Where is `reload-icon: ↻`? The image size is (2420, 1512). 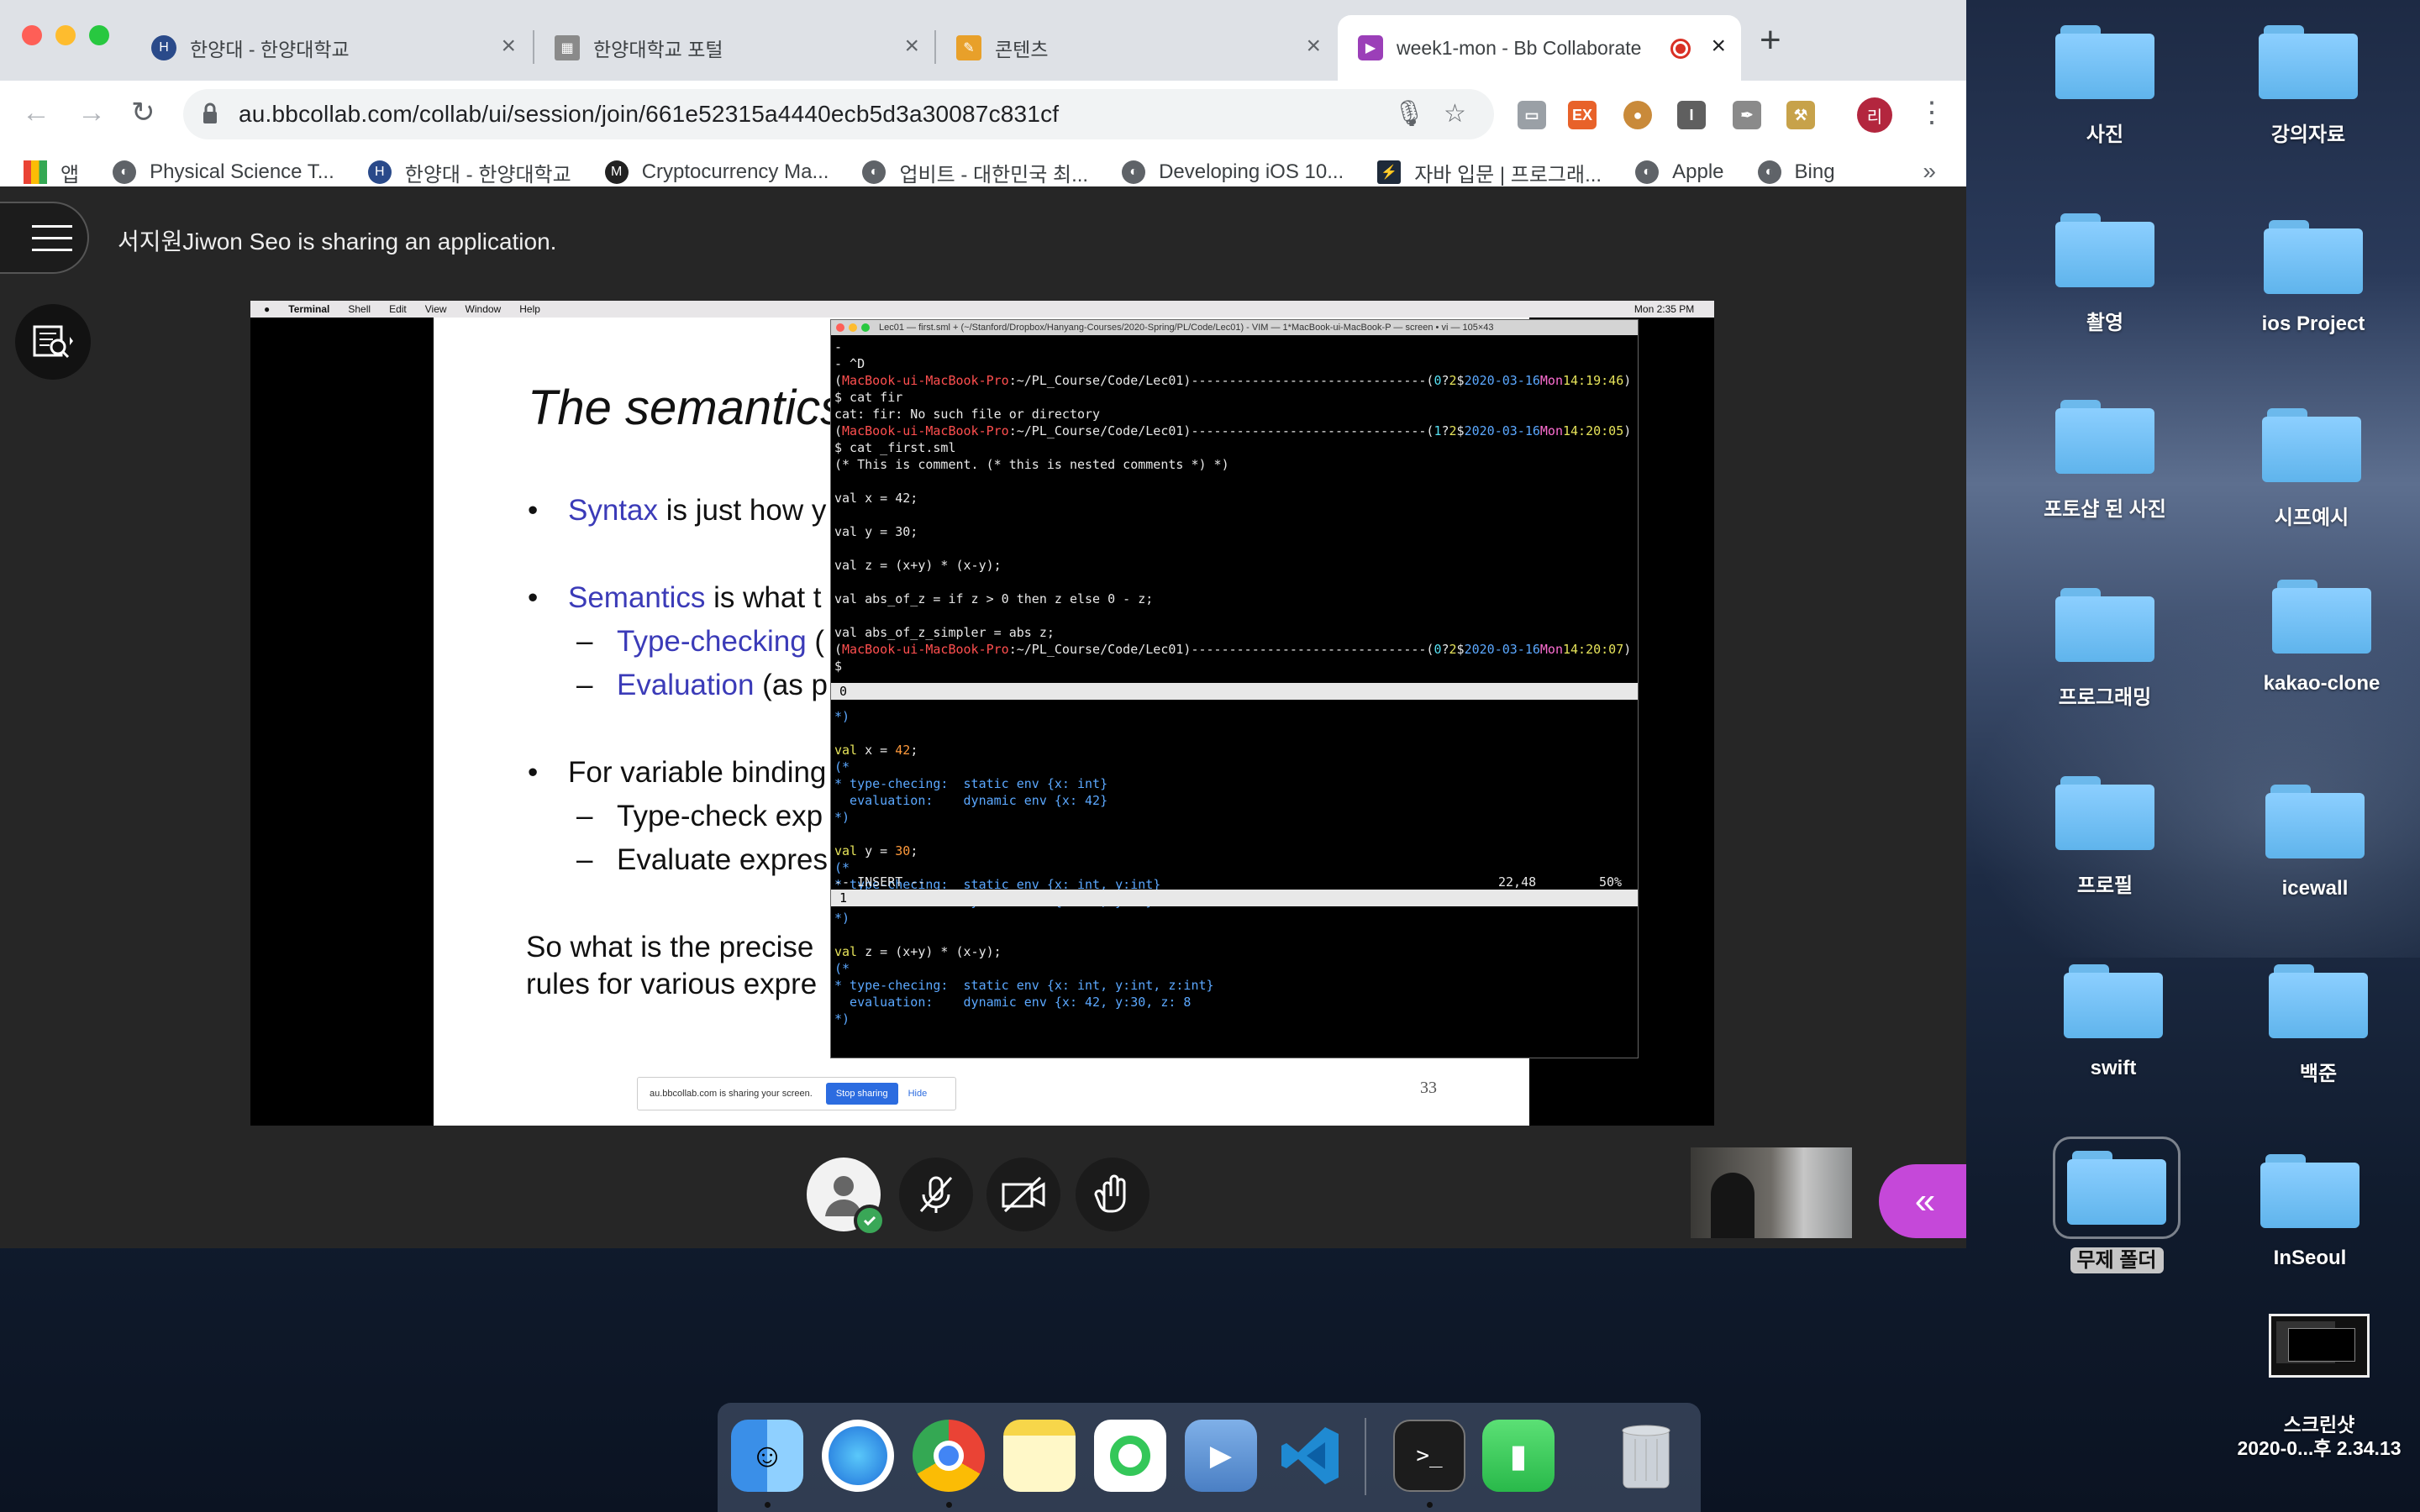 reload-icon: ↻ is located at coordinates (143, 112).